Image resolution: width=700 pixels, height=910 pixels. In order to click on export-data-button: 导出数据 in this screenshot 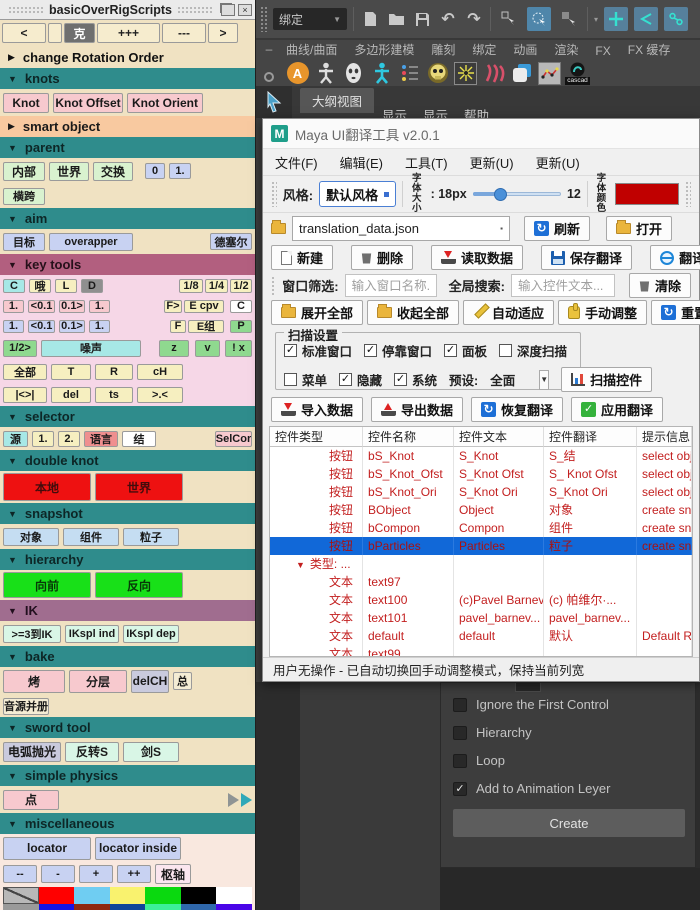, I will do `click(417, 409)`.